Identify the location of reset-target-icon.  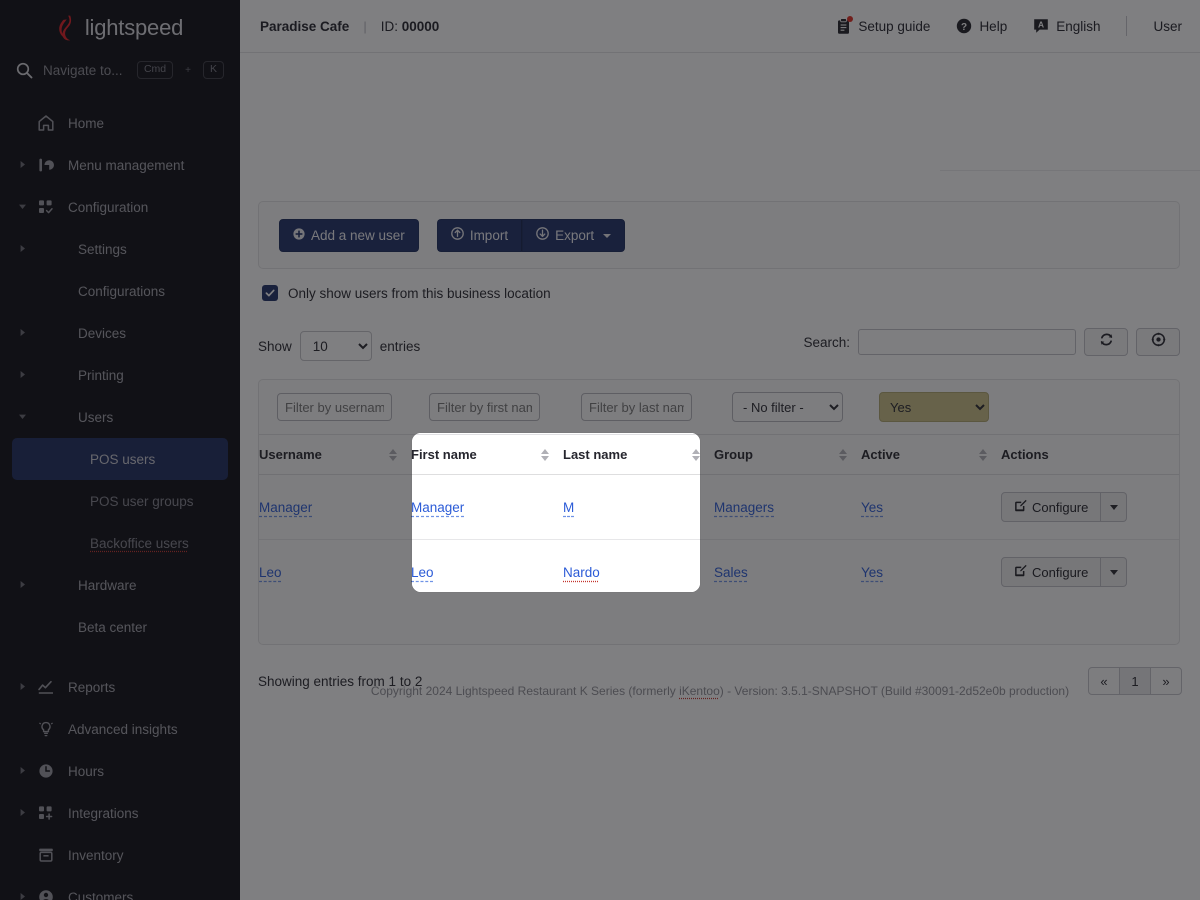
(1158, 342).